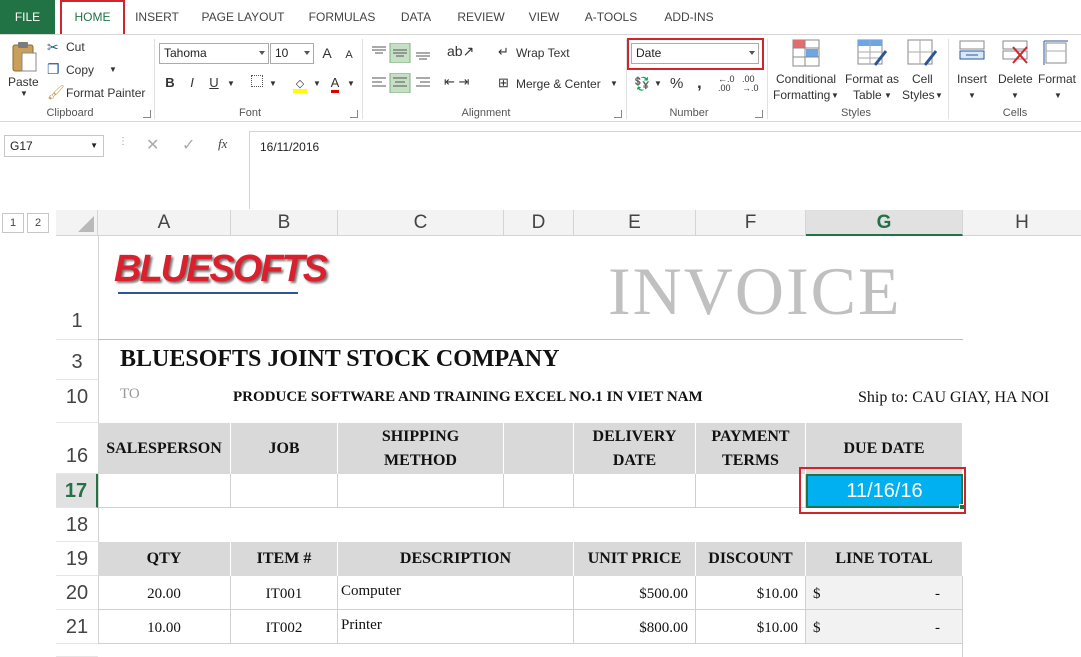 Image resolution: width=1081 pixels, height=657 pixels. I want to click on fill-color-button: ◇, so click(300, 83).